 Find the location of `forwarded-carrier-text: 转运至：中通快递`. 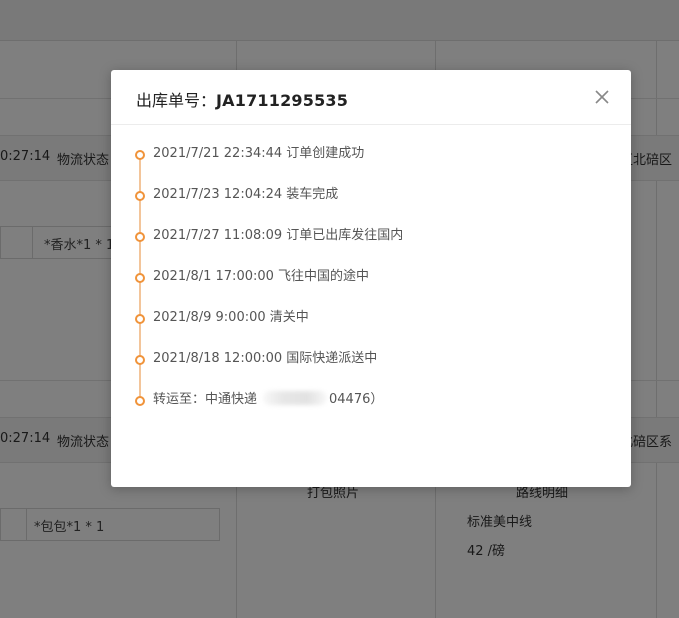

forwarded-carrier-text: 转运至：中通快递 is located at coordinates (205, 399).